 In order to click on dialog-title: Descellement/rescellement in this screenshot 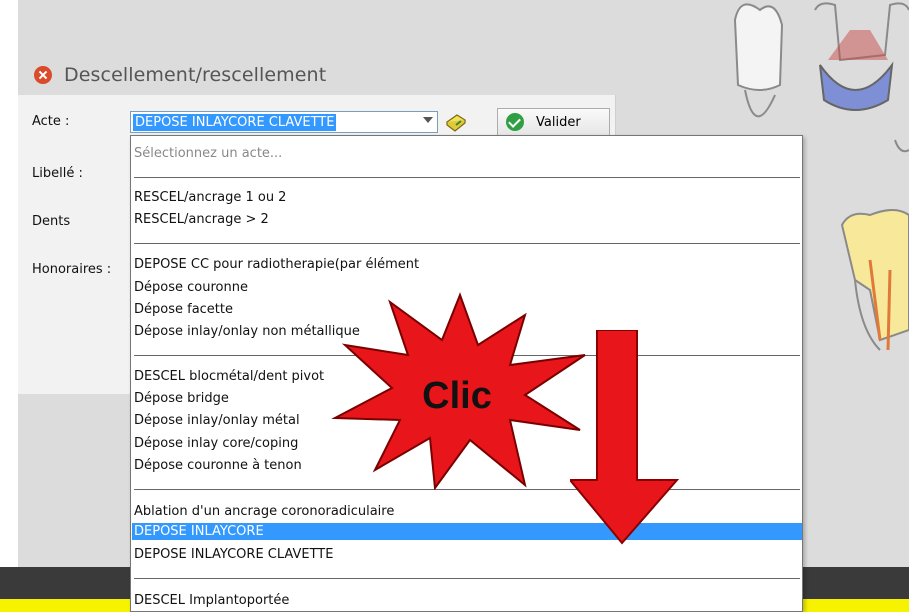, I will do `click(195, 75)`.